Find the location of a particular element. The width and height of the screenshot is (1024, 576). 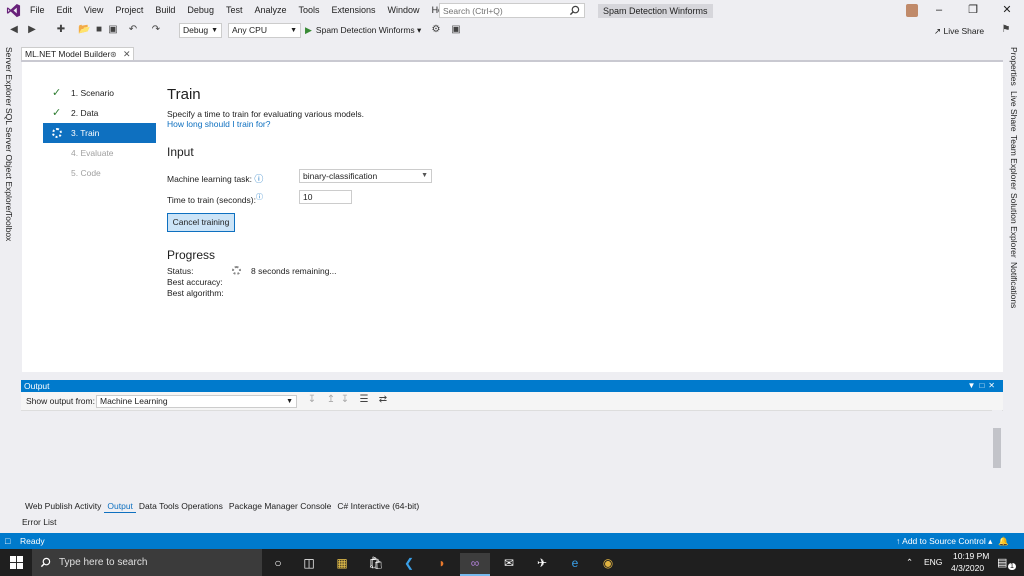

scroll-thumb is located at coordinates (997, 448).